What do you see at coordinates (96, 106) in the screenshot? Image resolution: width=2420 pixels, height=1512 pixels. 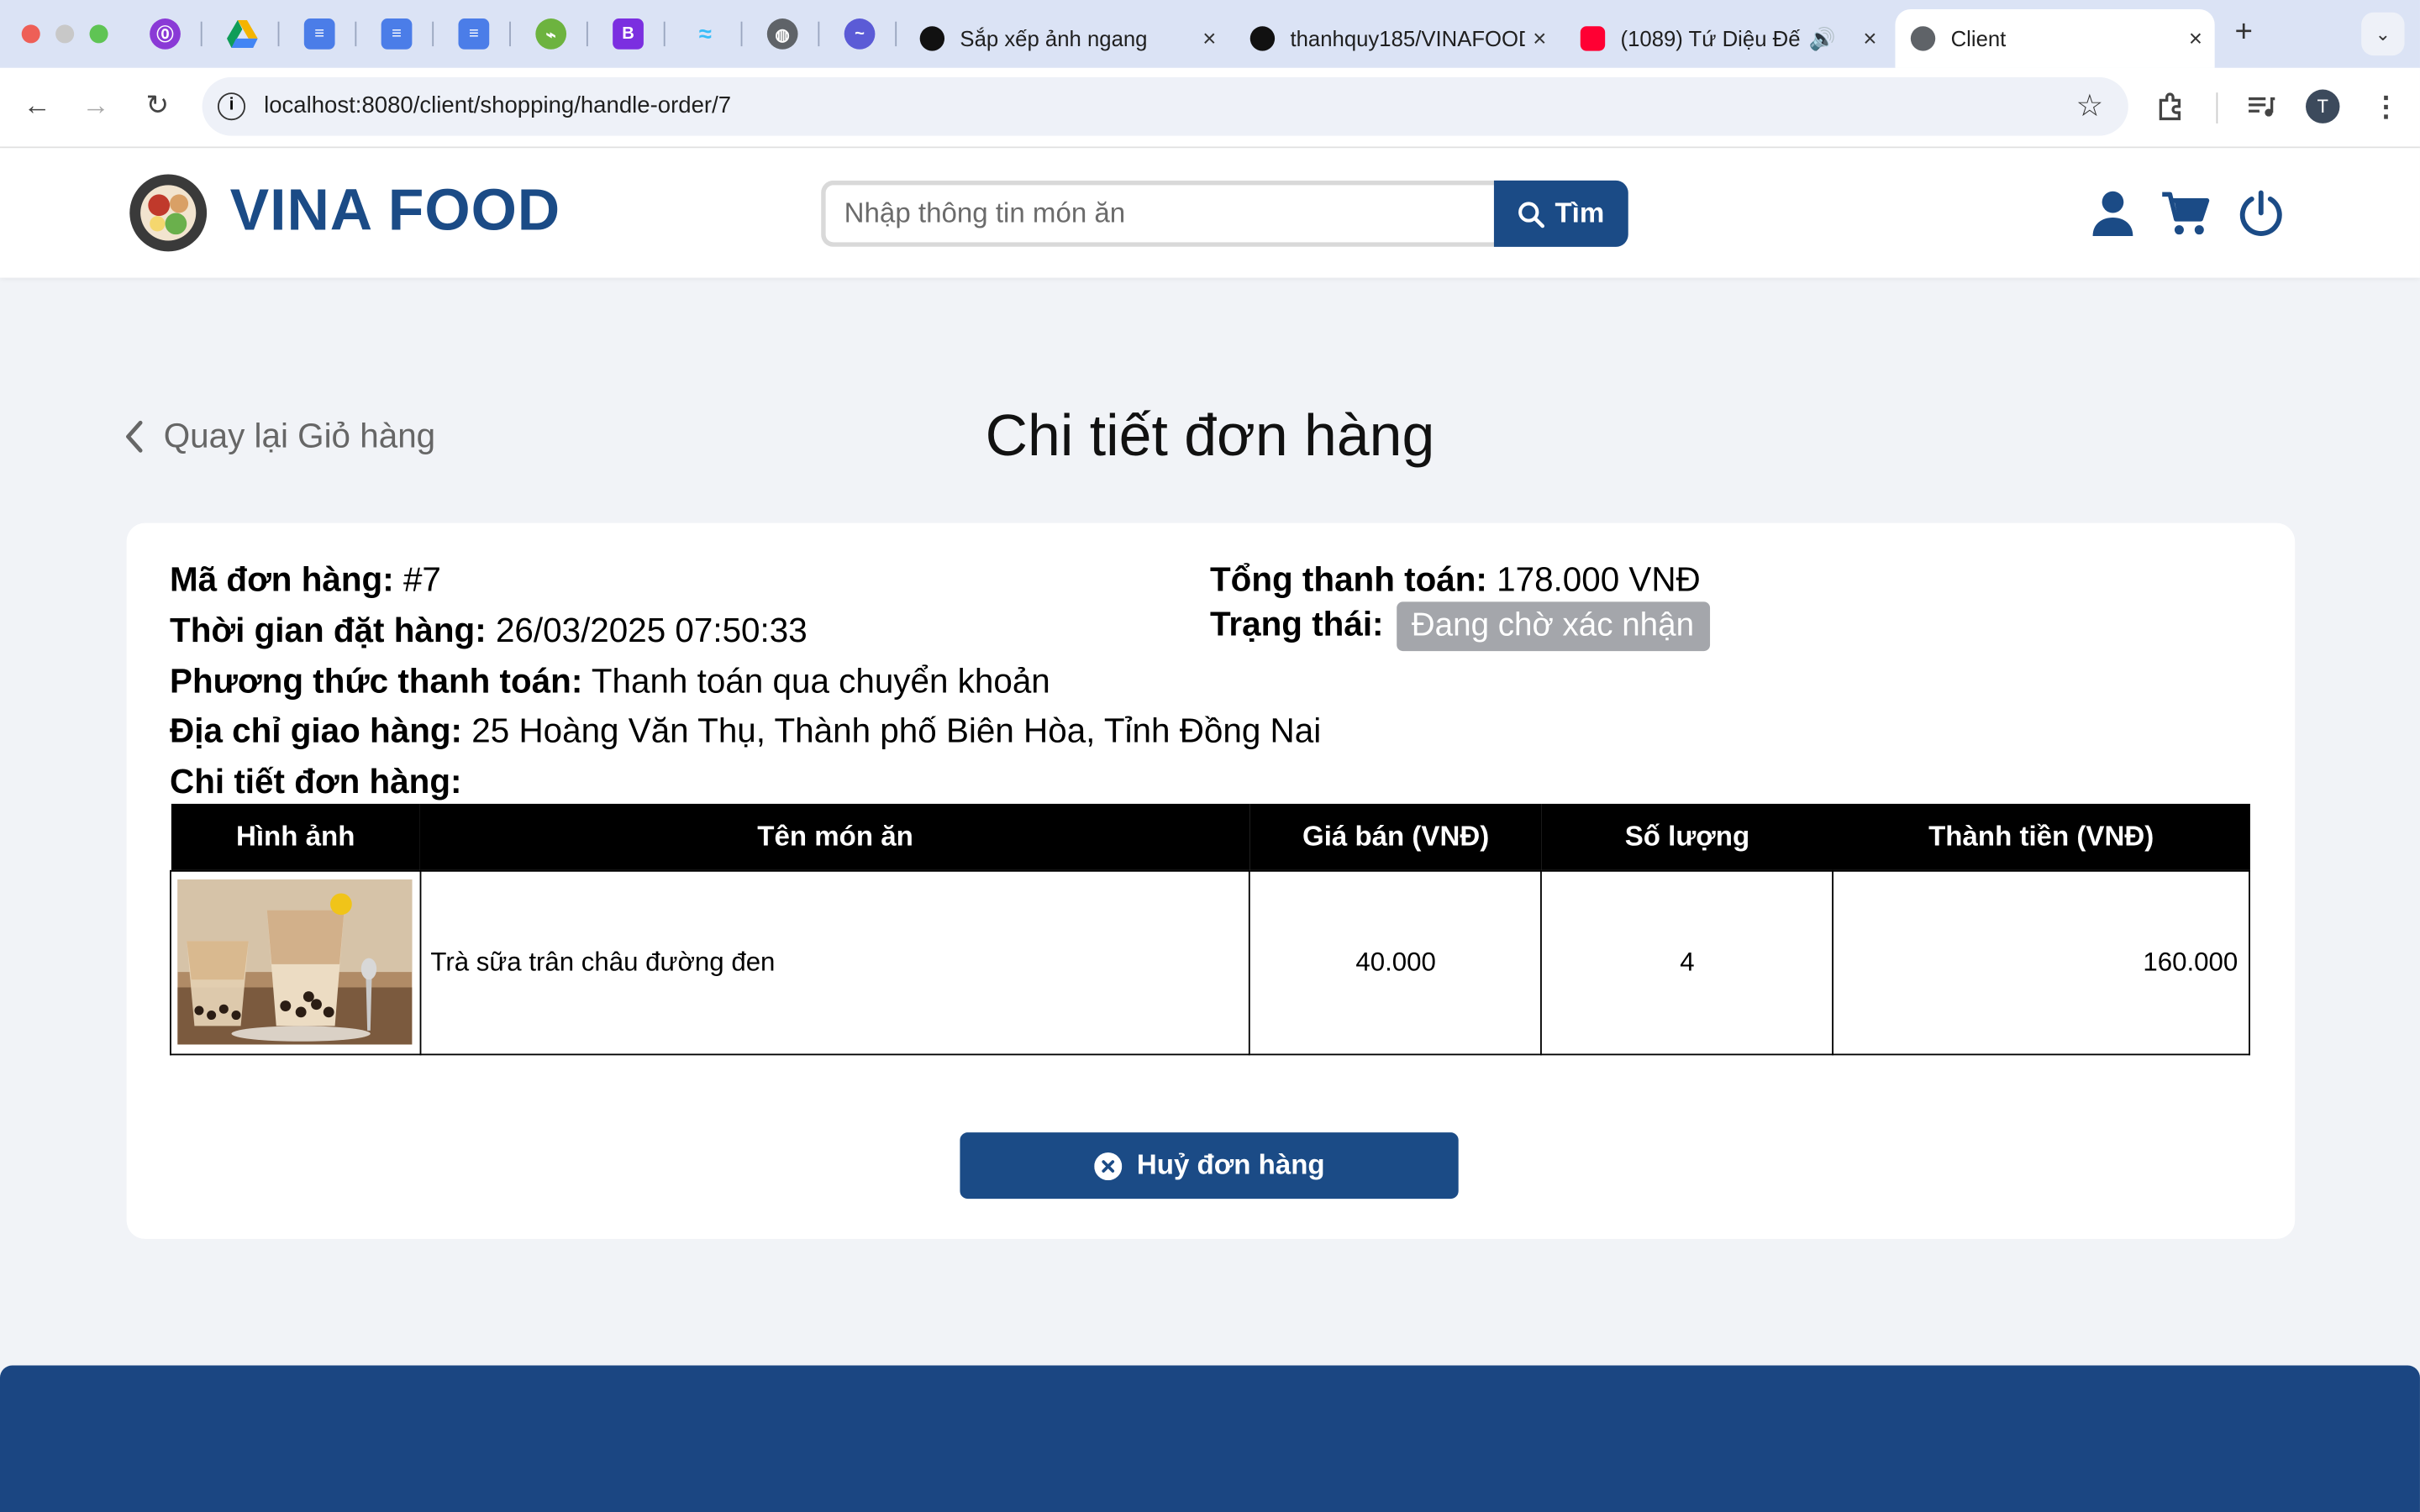 I see `forward-arrow-icon: →` at bounding box center [96, 106].